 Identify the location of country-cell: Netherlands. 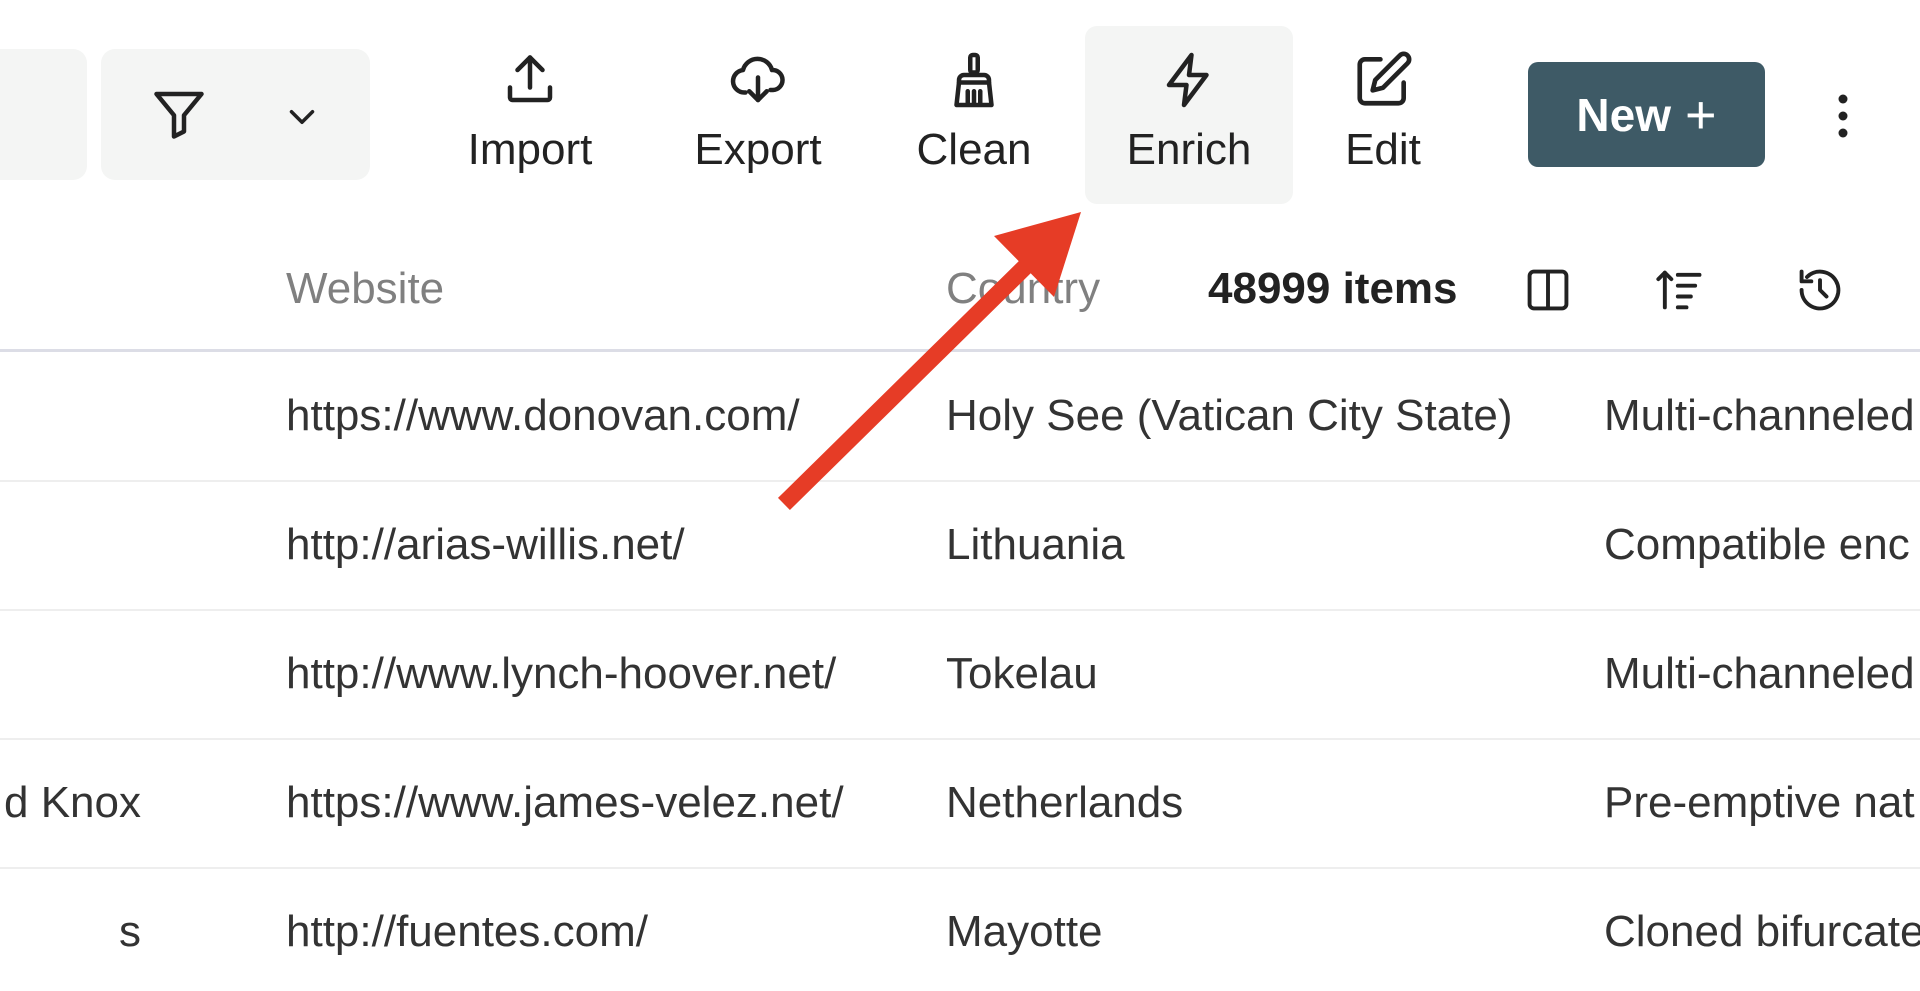
(1065, 802).